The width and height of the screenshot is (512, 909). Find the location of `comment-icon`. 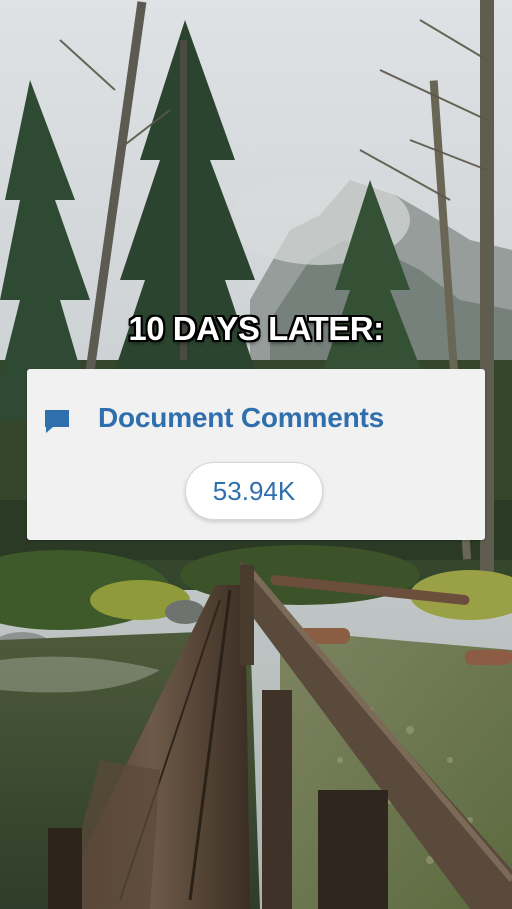

comment-icon is located at coordinates (57, 421).